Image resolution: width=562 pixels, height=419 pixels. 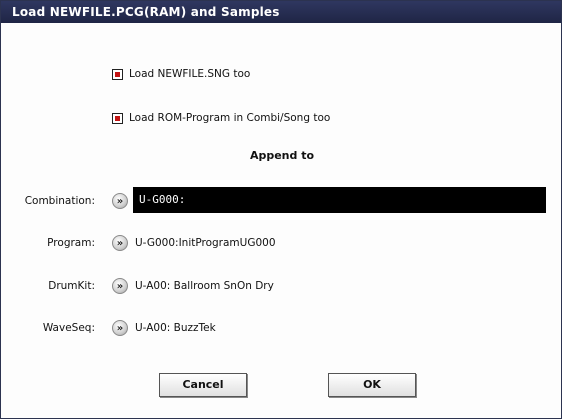 What do you see at coordinates (282, 155) in the screenshot?
I see `append-to-heading: Append to` at bounding box center [282, 155].